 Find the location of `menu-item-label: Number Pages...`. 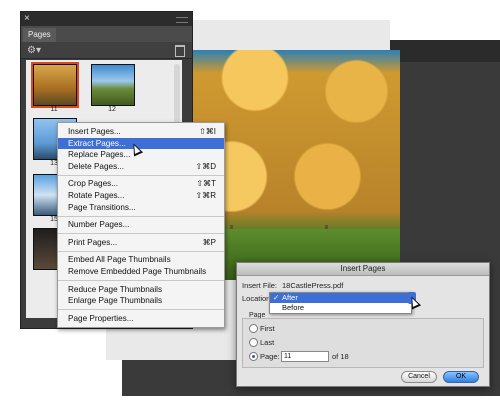

menu-item-label: Number Pages... is located at coordinates (99, 225).